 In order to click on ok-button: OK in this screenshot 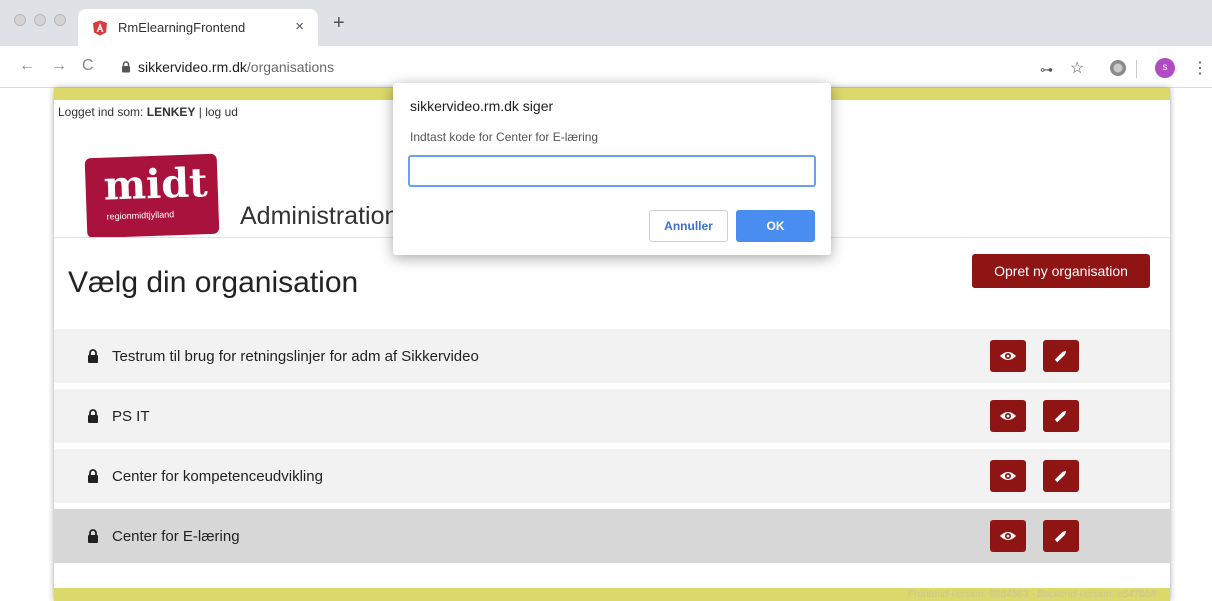, I will do `click(775, 226)`.